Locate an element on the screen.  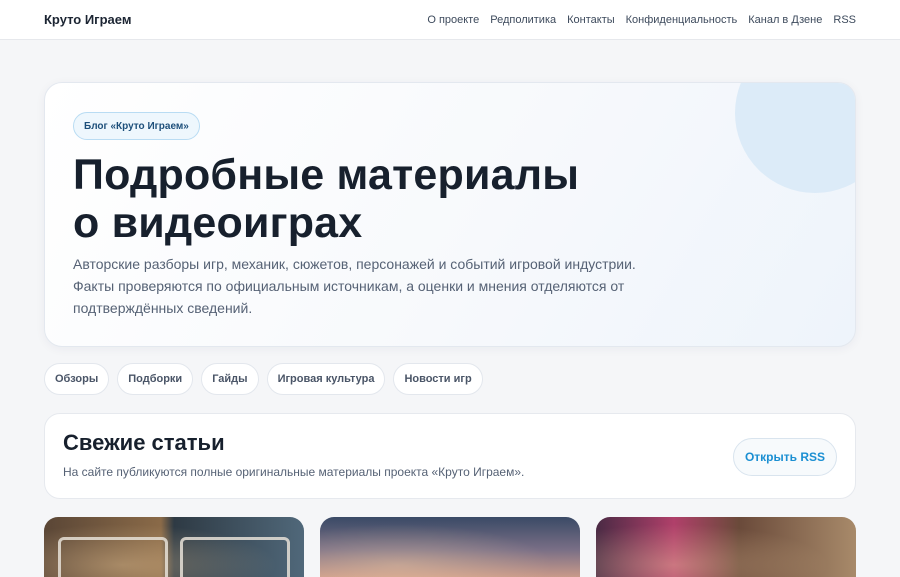
site-logo: Круто Играем is located at coordinates (87, 19).